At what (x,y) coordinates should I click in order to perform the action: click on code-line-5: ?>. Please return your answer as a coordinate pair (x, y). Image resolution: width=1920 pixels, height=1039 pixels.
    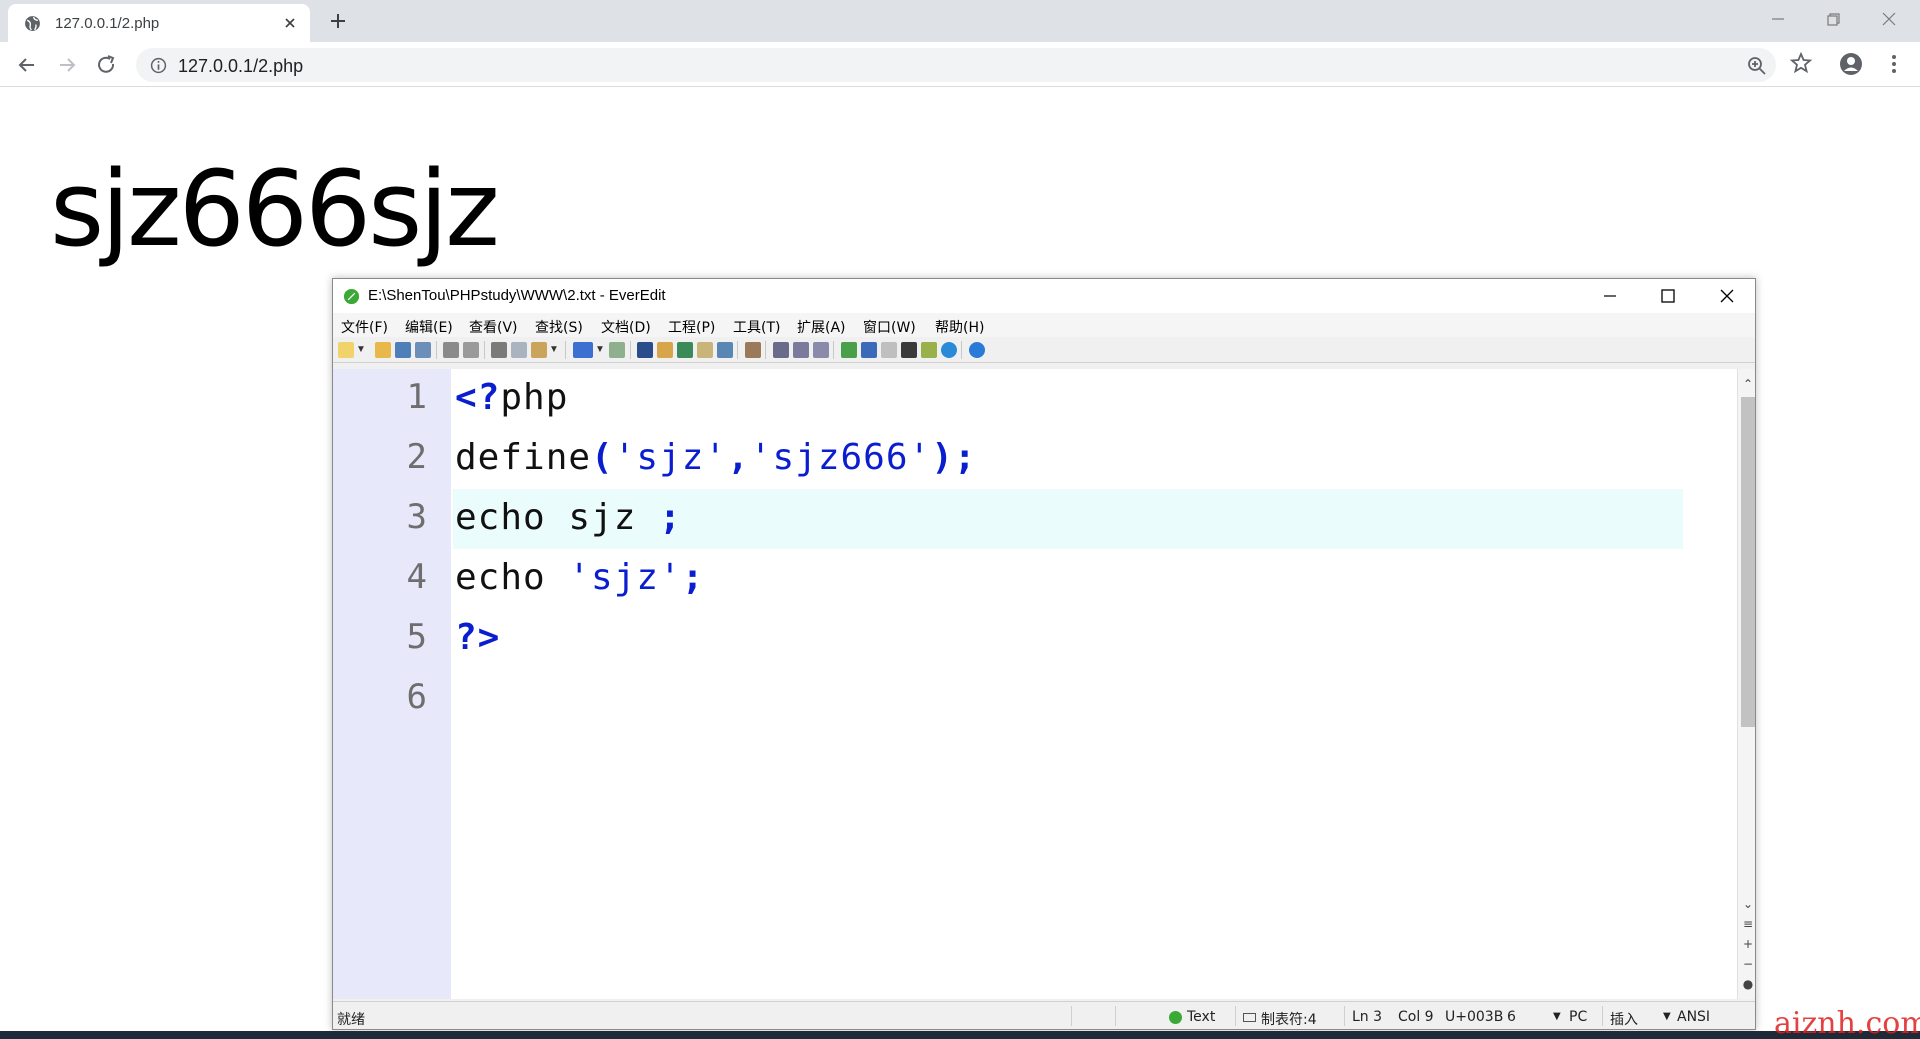
    Looking at the image, I should click on (477, 637).